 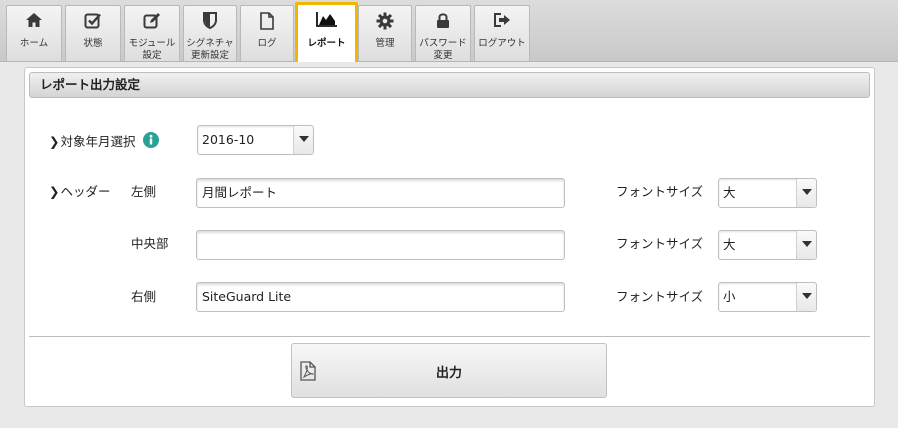 What do you see at coordinates (380, 245) in the screenshot?
I see `header-center-input` at bounding box center [380, 245].